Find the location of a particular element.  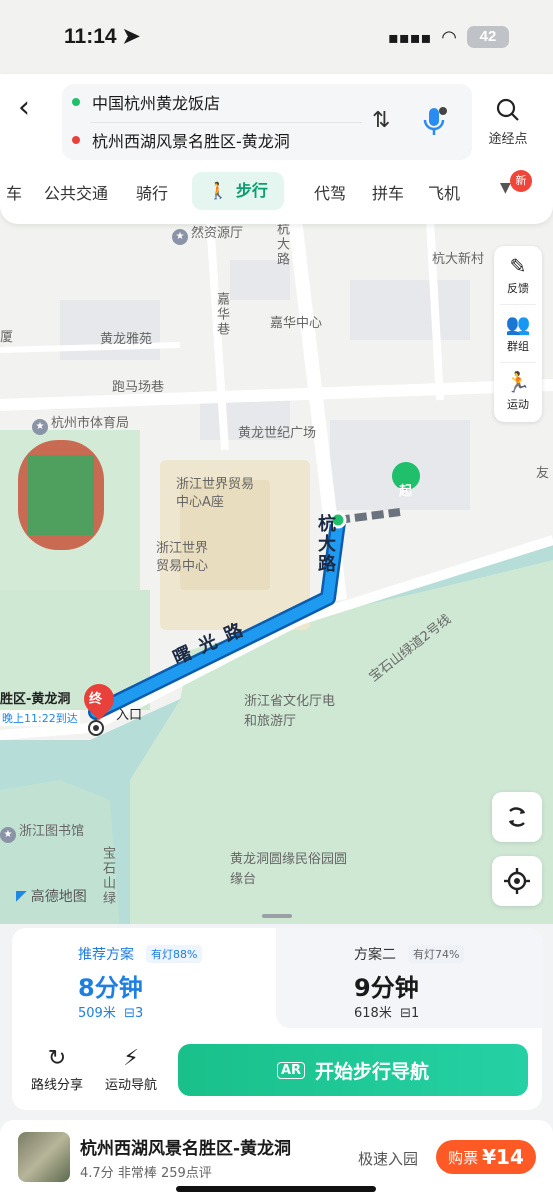

locate-icon is located at coordinates (517, 881).